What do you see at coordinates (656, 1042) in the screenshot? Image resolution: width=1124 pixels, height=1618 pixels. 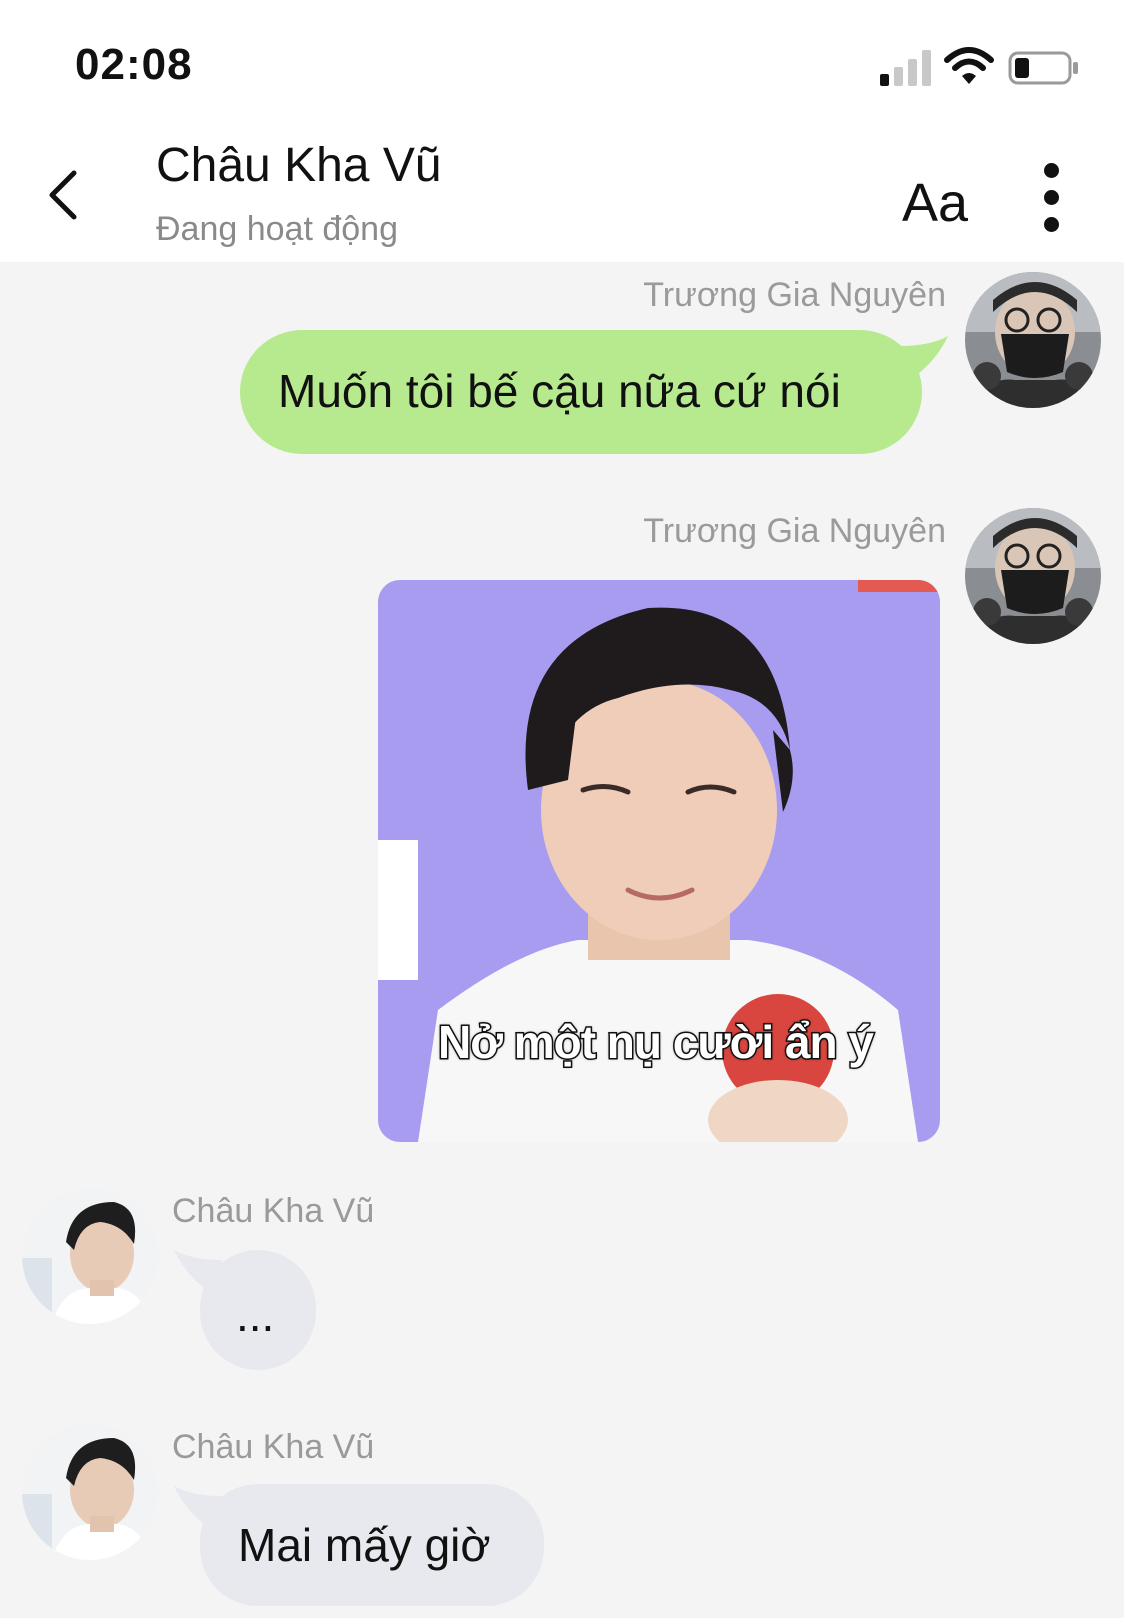 I see `sticker-caption: Nở một nụ cười ẩn ý` at bounding box center [656, 1042].